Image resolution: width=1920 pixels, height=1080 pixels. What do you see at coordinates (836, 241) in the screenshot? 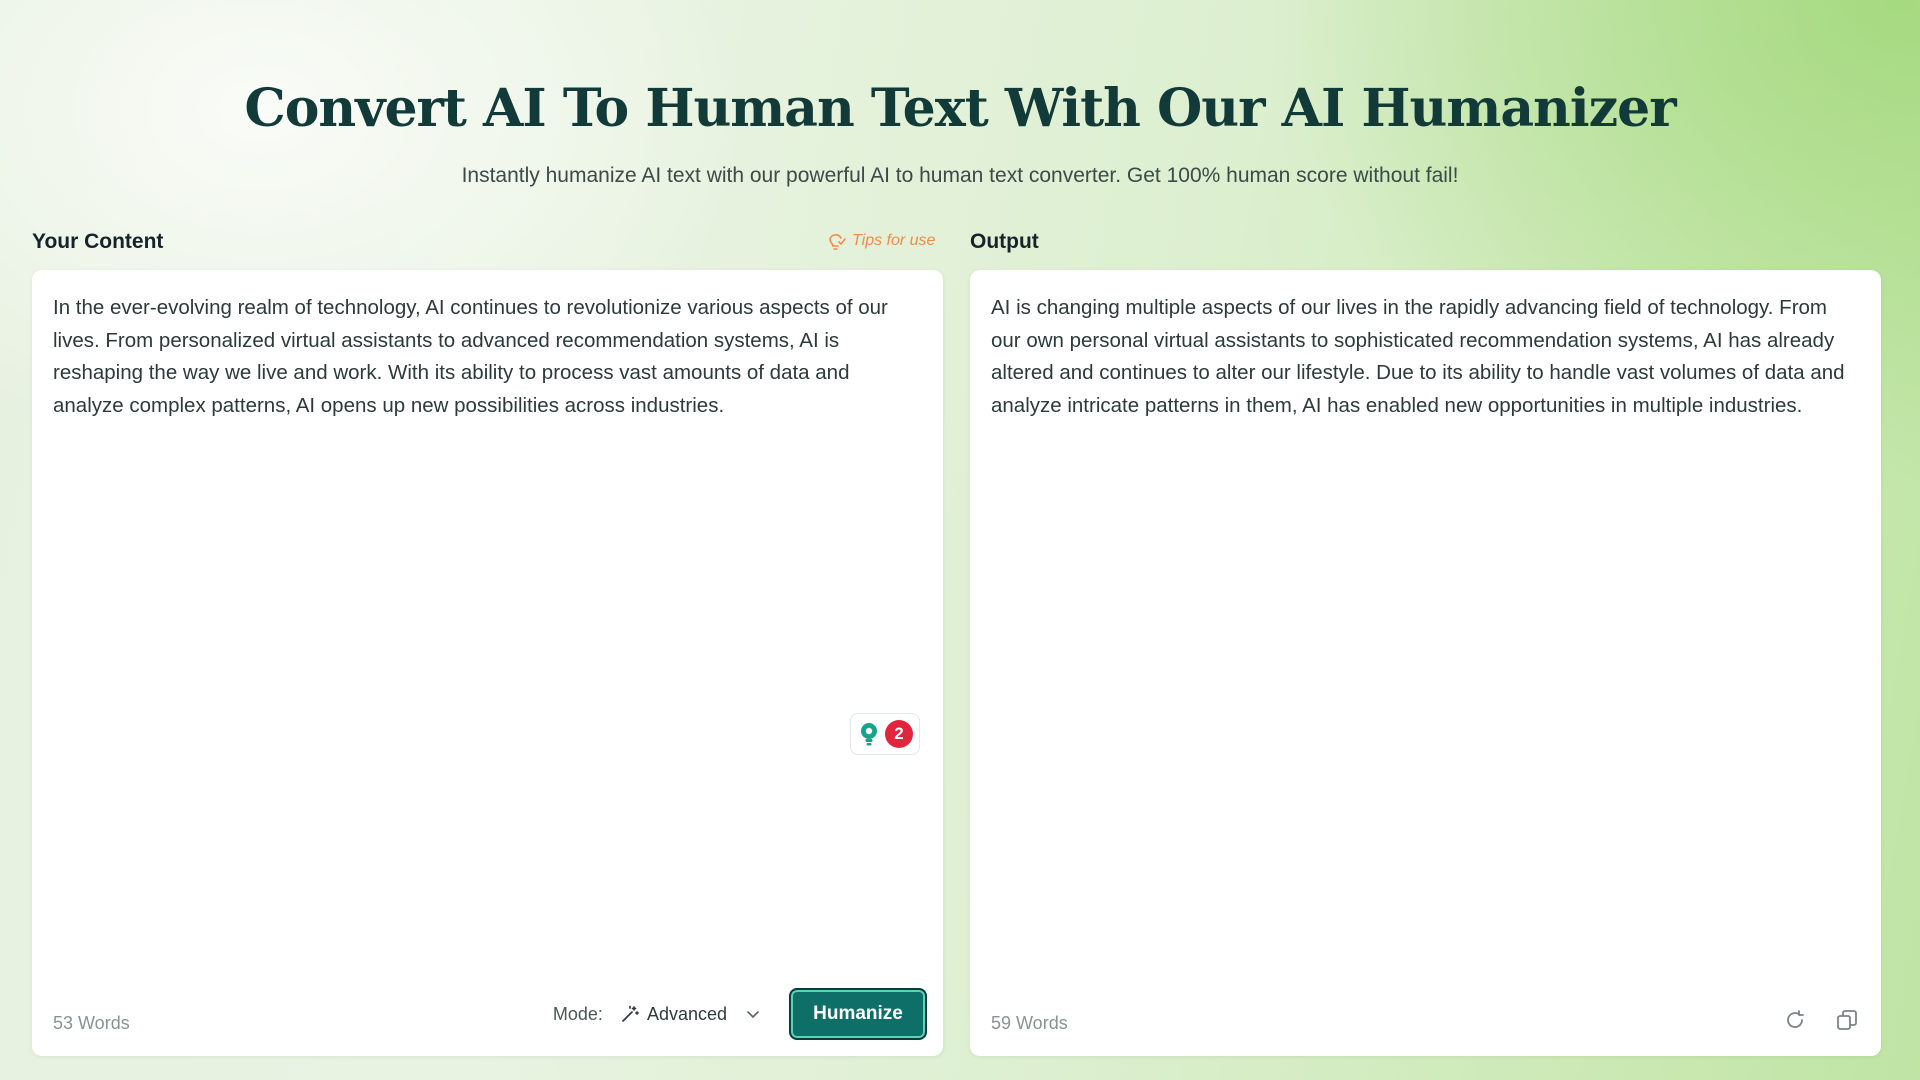
I see `lightbulb-icon` at bounding box center [836, 241].